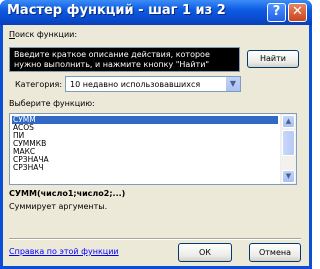  What do you see at coordinates (145, 120) in the screenshot?
I see `list-item: СУММ` at bounding box center [145, 120].